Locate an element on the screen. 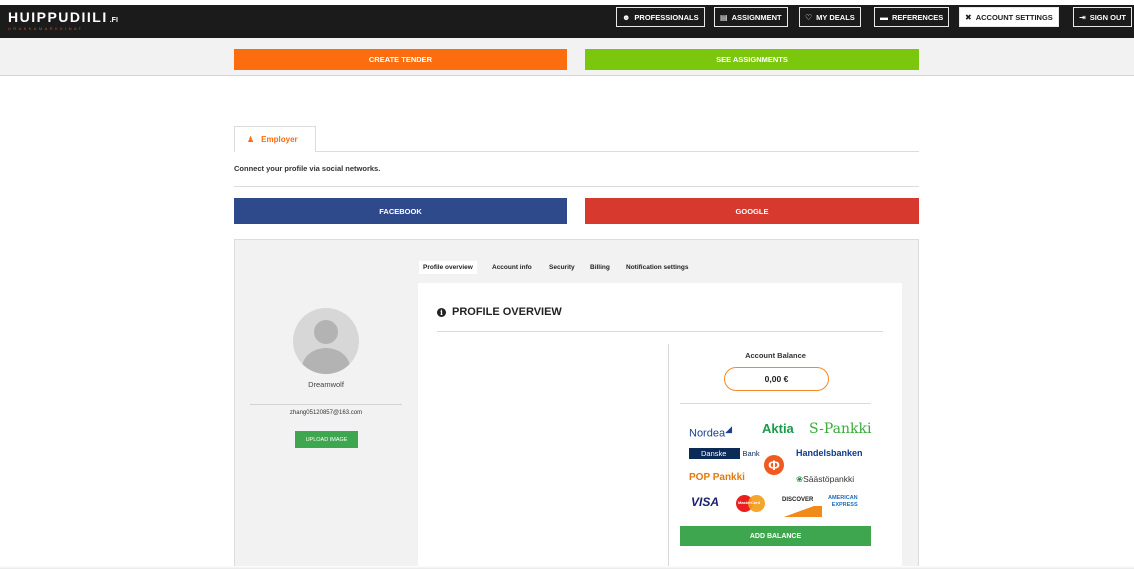 Image resolution: width=1134 pixels, height=569 pixels. action-bar is located at coordinates (567, 57).